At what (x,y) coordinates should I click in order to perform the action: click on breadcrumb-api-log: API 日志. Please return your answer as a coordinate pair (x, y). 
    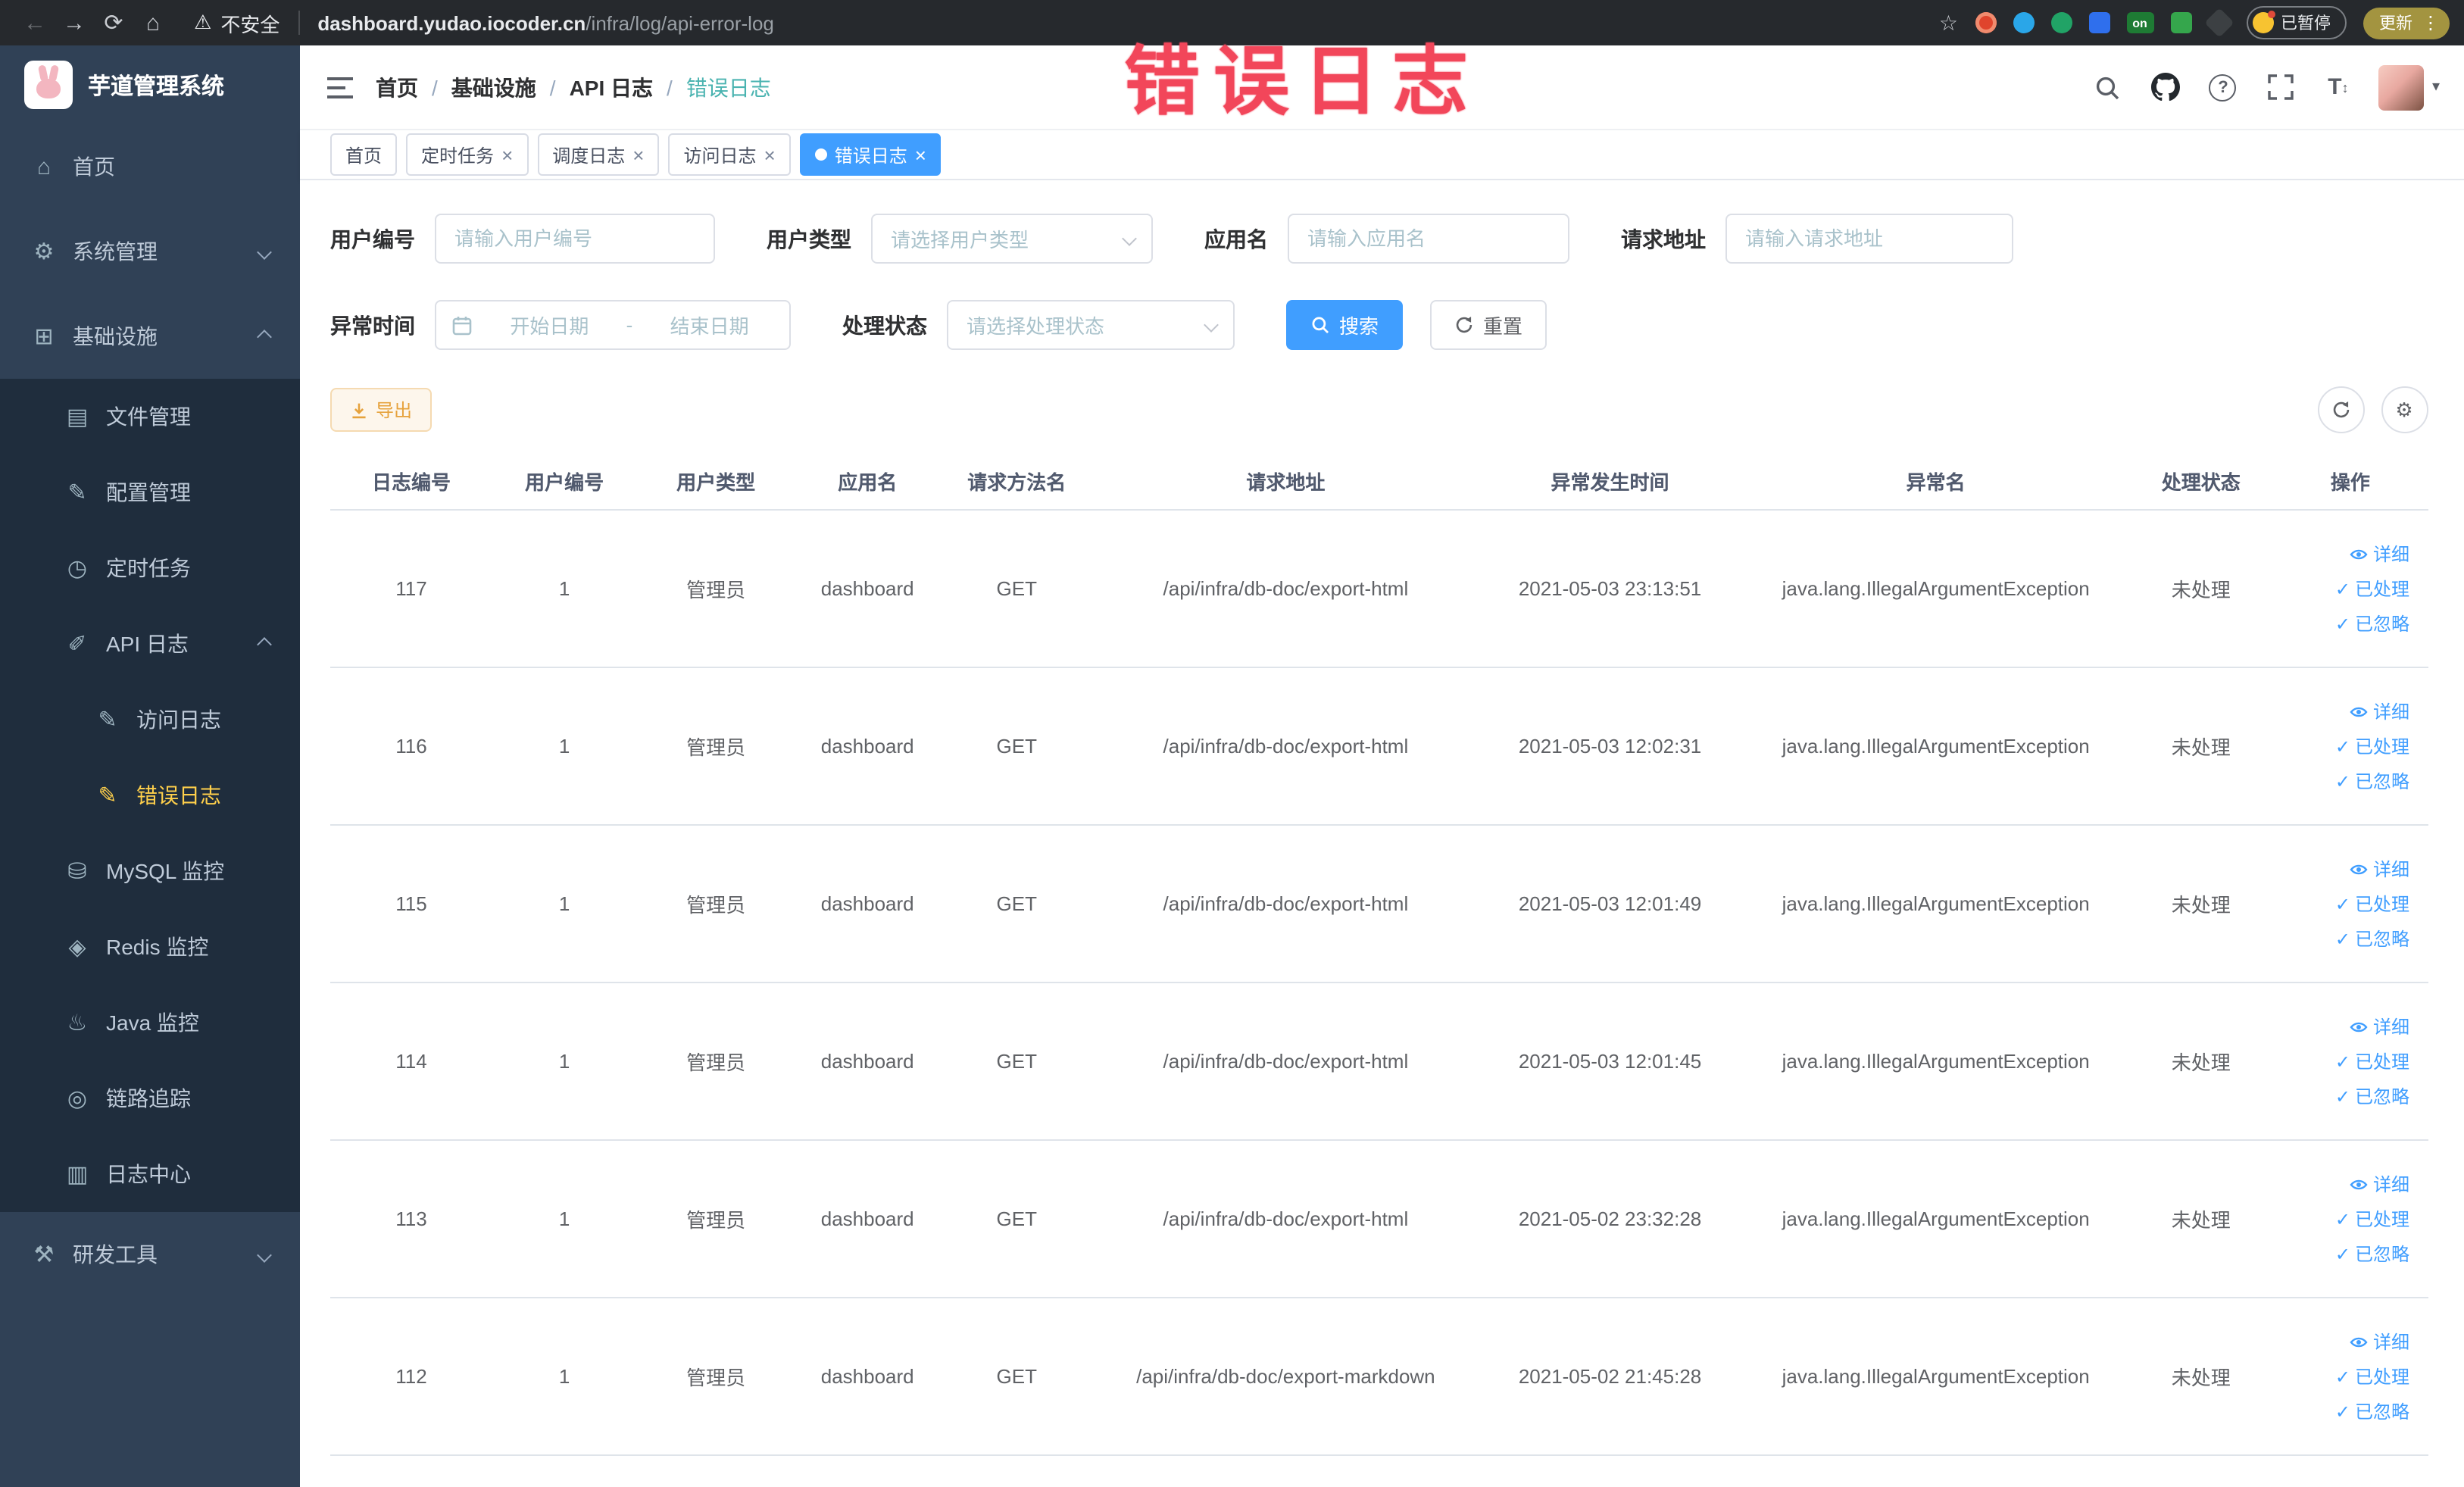
    Looking at the image, I should click on (611, 87).